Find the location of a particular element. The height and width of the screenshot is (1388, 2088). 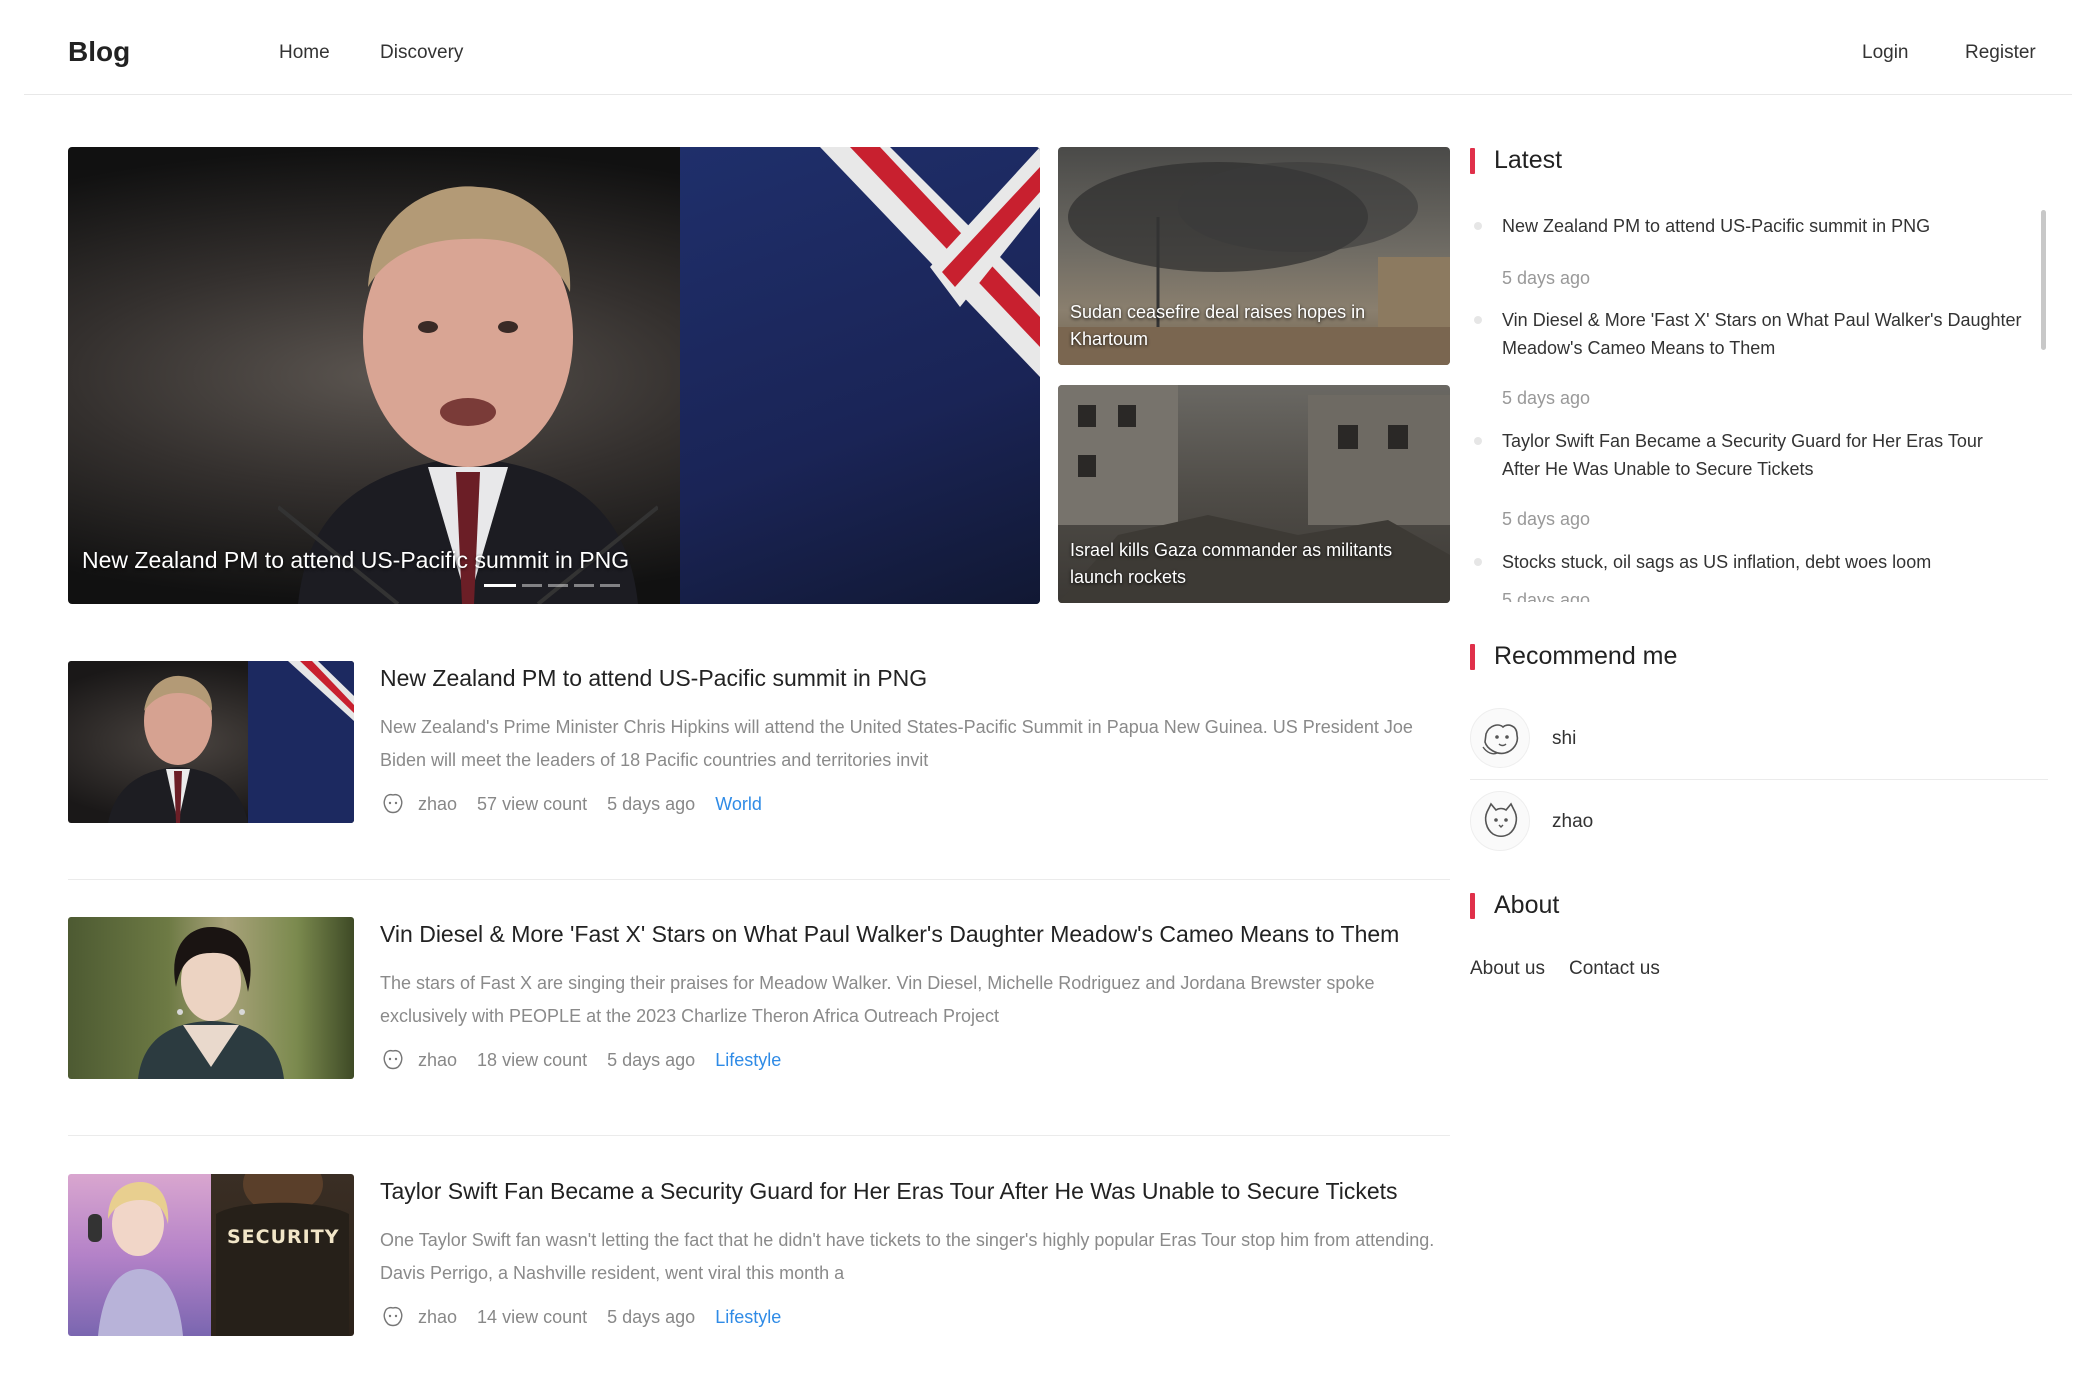

recommend-section-title: Recommend me is located at coordinates (1573, 656).